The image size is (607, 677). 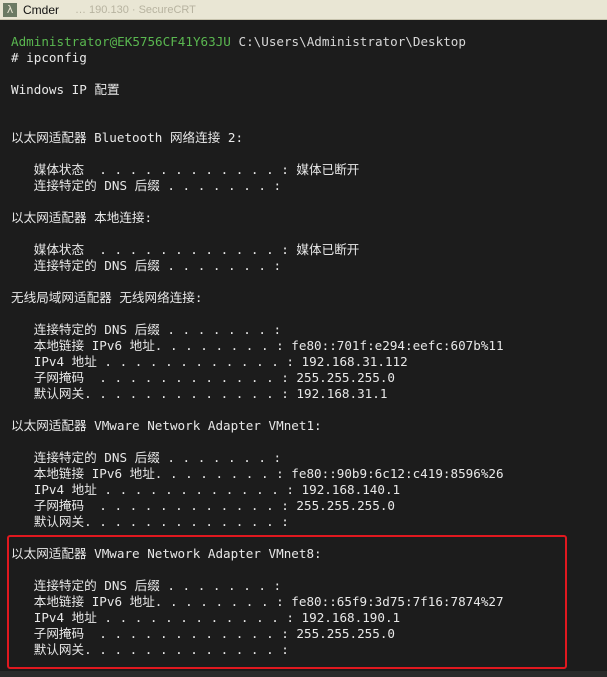 What do you see at coordinates (82, 217) in the screenshot?
I see `adapter-header: 以太网适配器 本地连接:` at bounding box center [82, 217].